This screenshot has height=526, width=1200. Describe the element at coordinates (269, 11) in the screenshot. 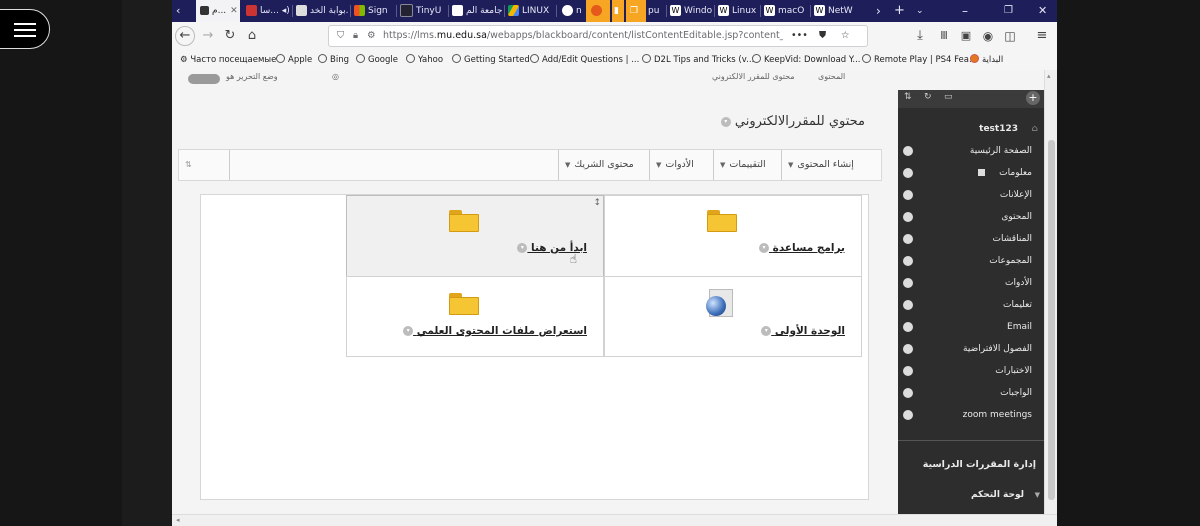

I see `tab-2: سا... ◂)` at that location.